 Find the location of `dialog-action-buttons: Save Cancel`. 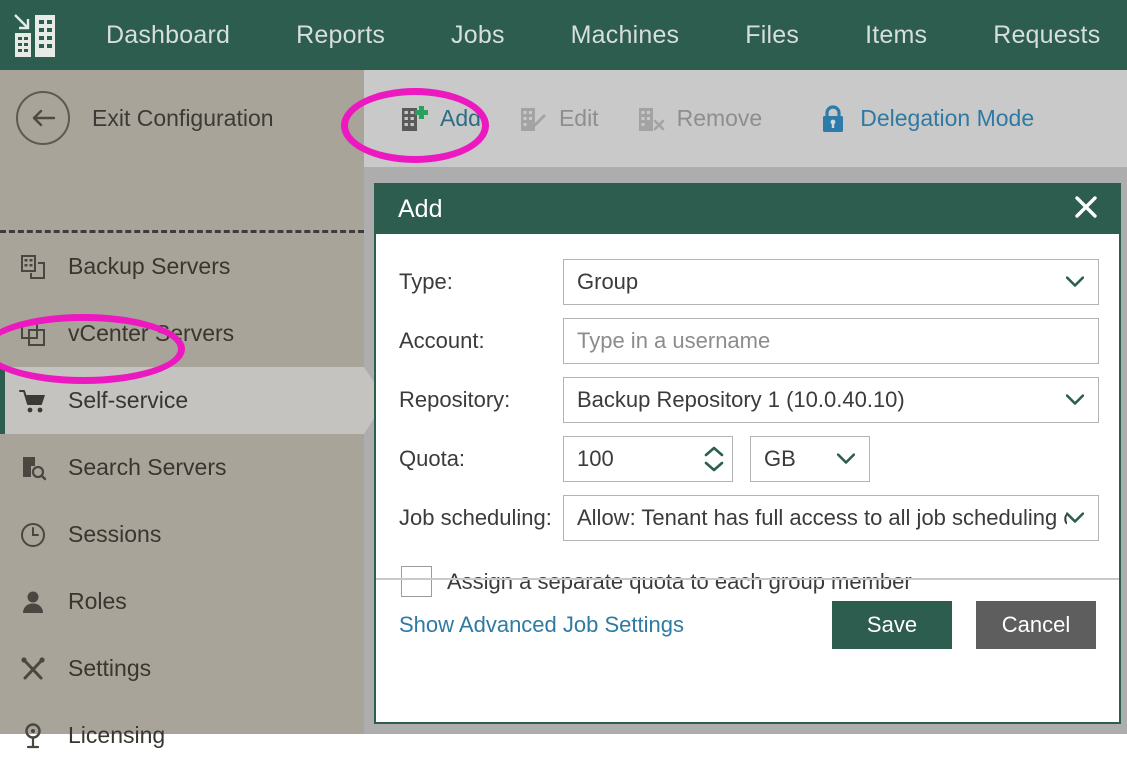

dialog-action-buttons: Save Cancel is located at coordinates (964, 625).